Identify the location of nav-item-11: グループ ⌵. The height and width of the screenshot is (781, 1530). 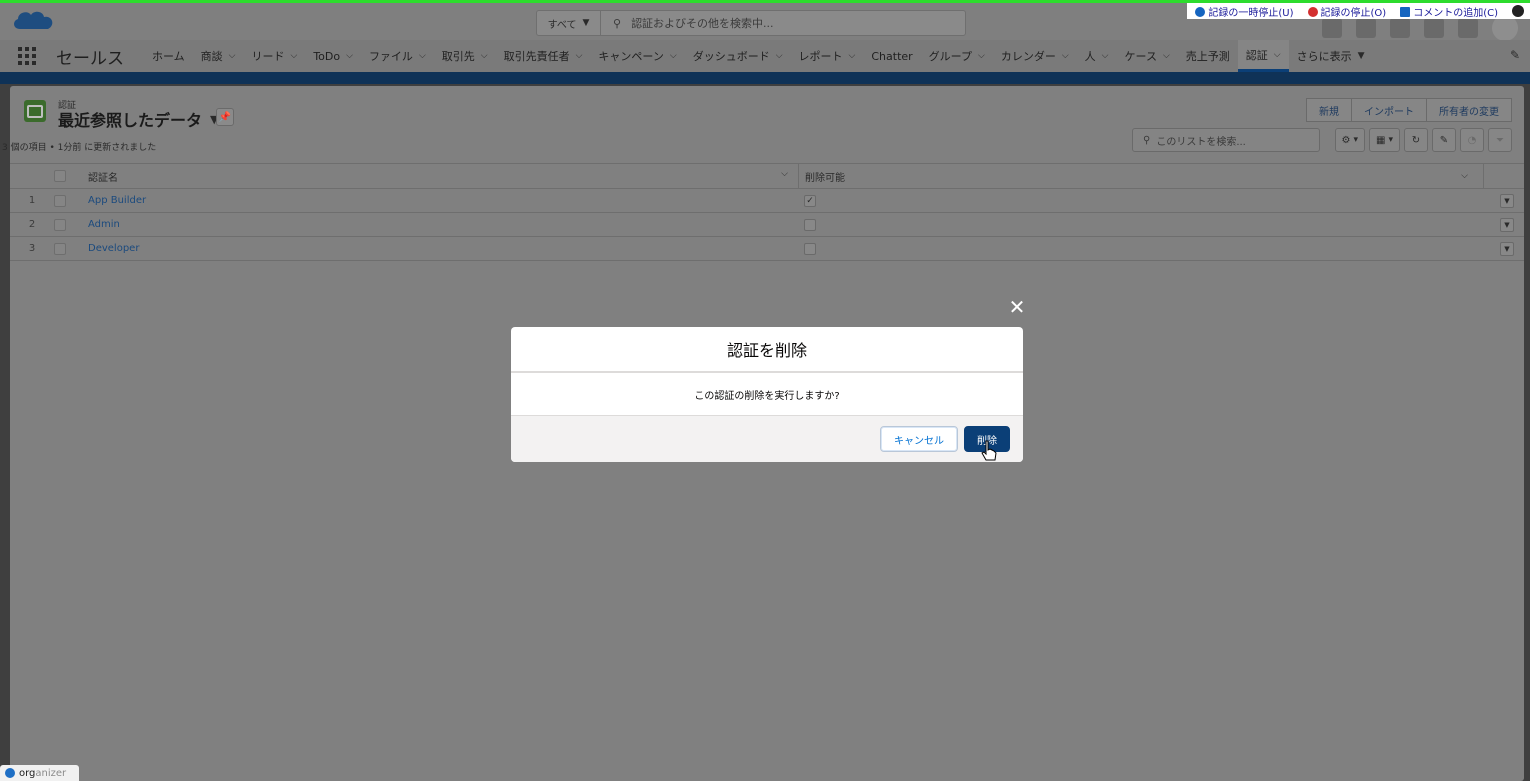
(957, 56).